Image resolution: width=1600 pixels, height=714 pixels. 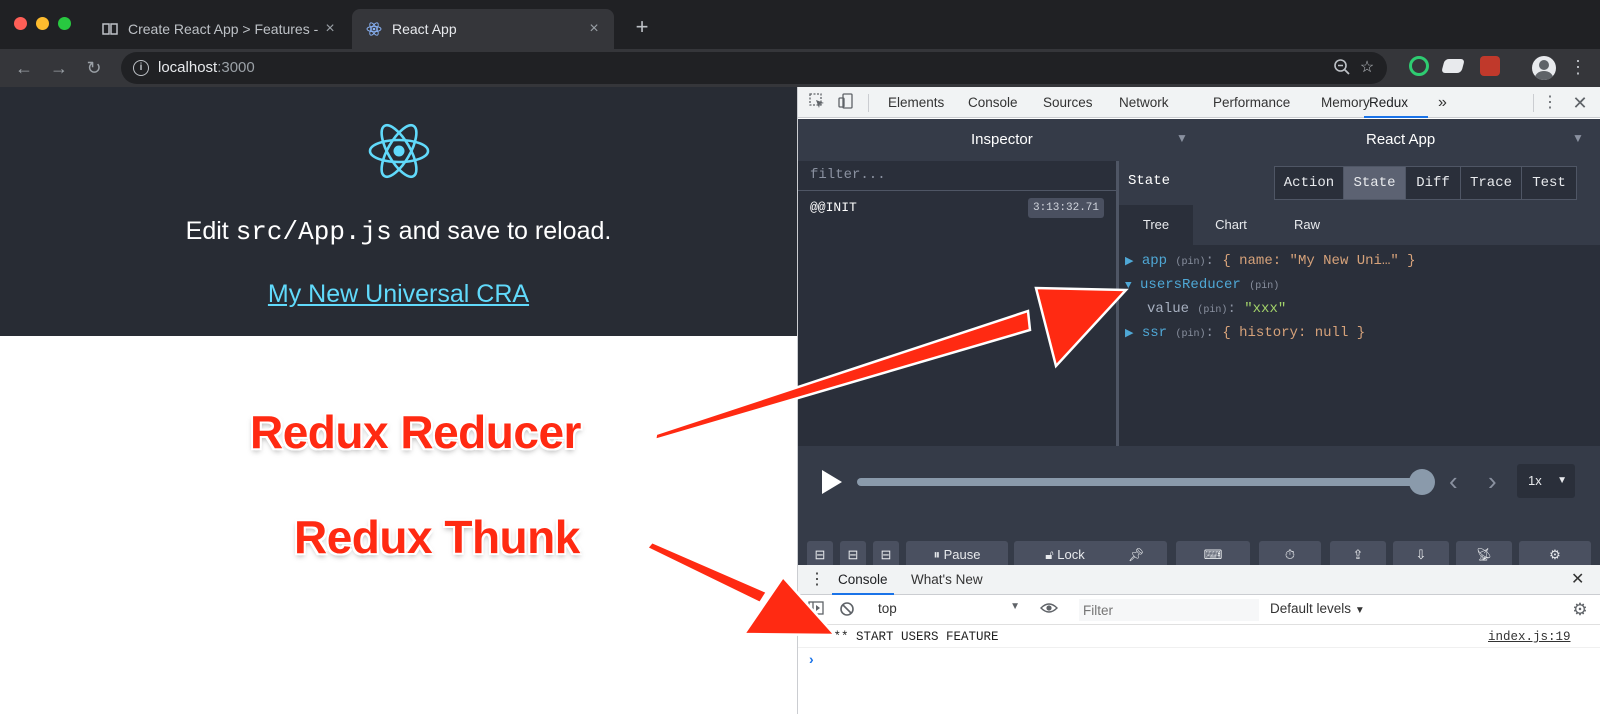 What do you see at coordinates (891, 364) in the screenshot?
I see `arrow-to-reducer` at bounding box center [891, 364].